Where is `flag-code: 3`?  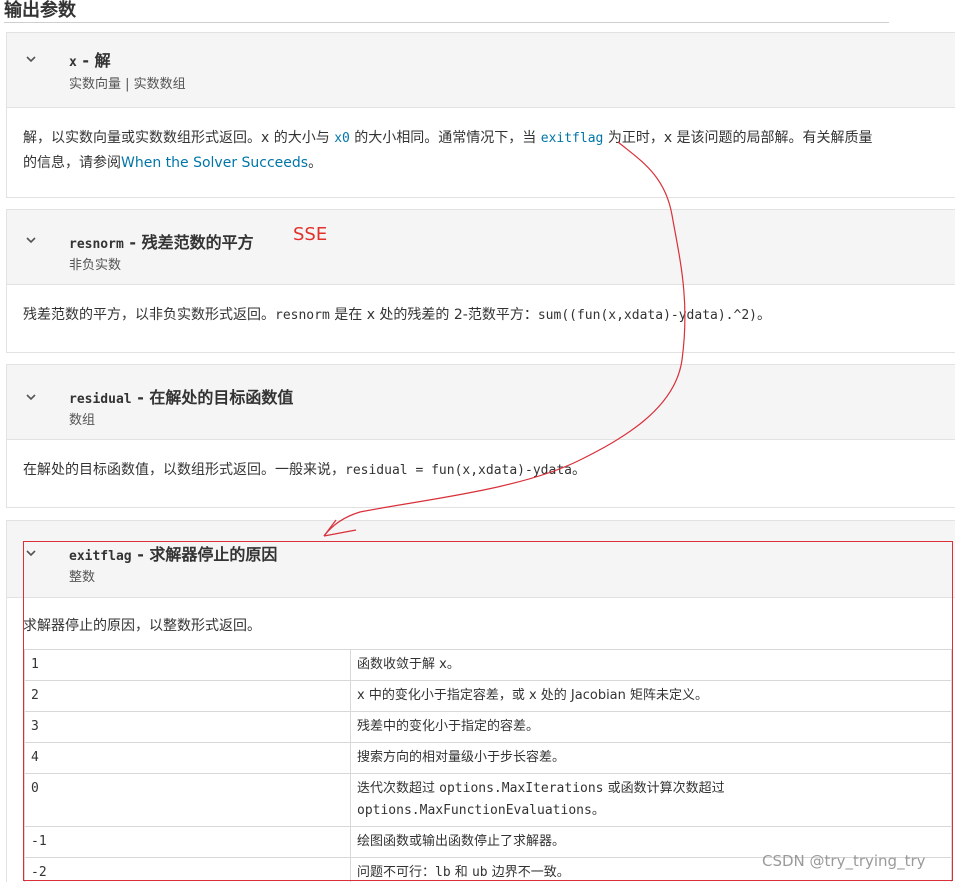
flag-code: 3 is located at coordinates (187, 727).